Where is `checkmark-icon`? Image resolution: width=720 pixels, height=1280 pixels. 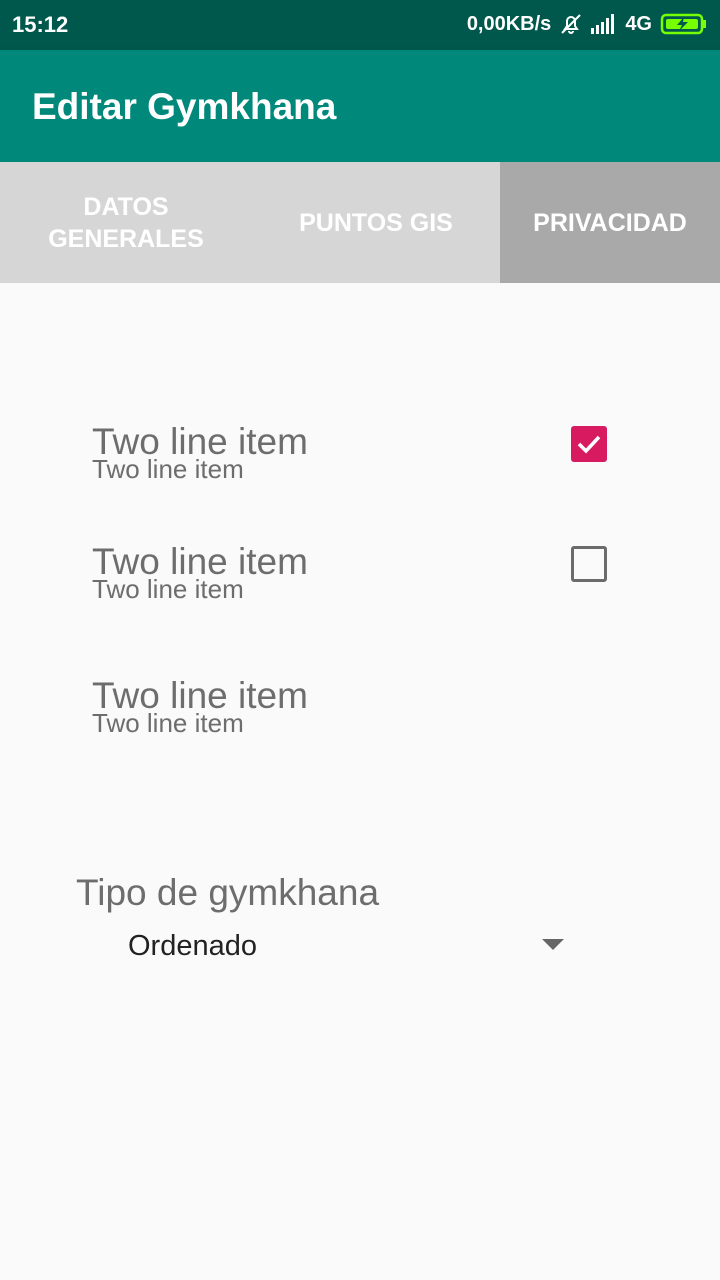 checkmark-icon is located at coordinates (589, 444).